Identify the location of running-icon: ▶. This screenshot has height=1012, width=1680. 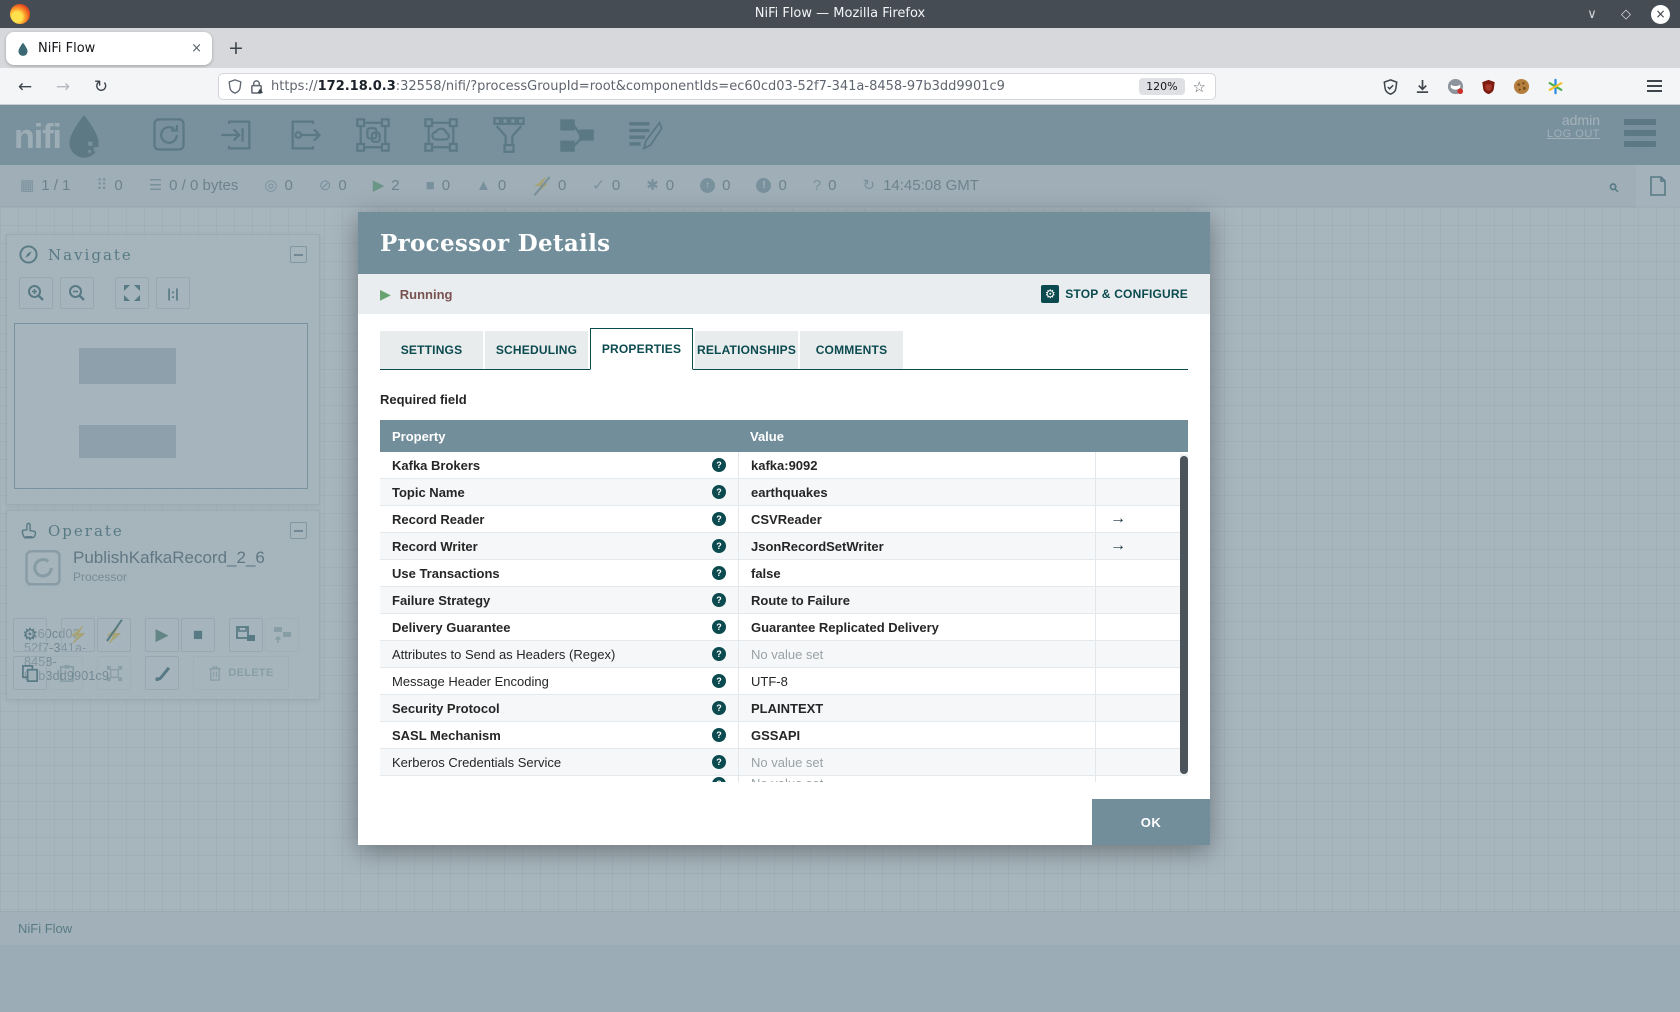
(385, 293).